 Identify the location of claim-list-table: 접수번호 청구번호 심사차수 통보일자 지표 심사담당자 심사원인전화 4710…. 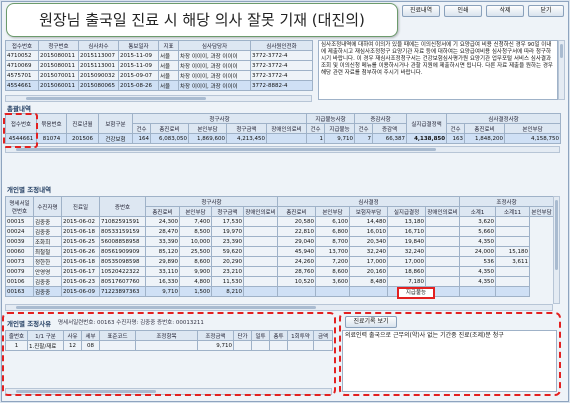
(159, 65).